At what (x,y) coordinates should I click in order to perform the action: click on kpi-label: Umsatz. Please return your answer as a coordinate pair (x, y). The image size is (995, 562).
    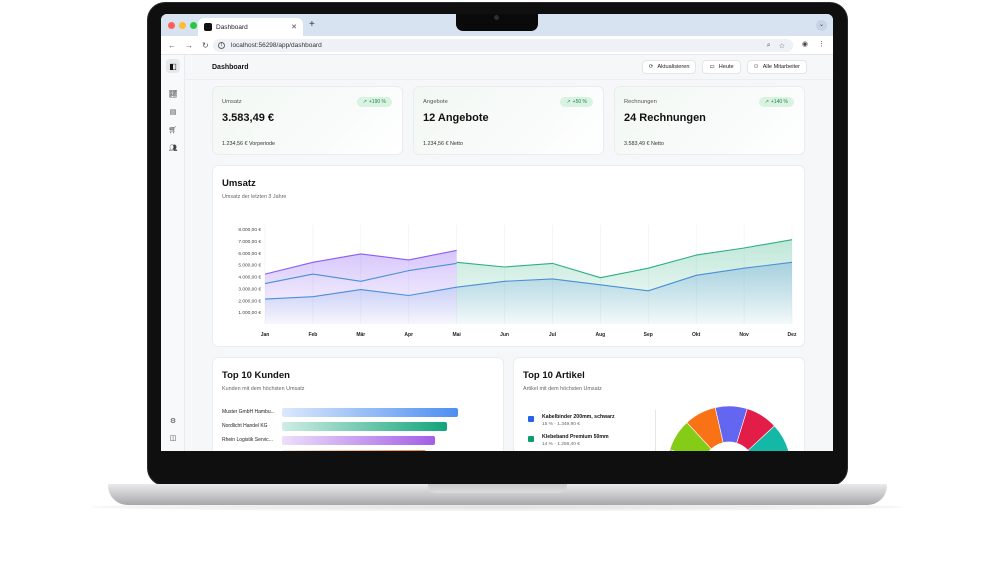
    Looking at the image, I should click on (232, 102).